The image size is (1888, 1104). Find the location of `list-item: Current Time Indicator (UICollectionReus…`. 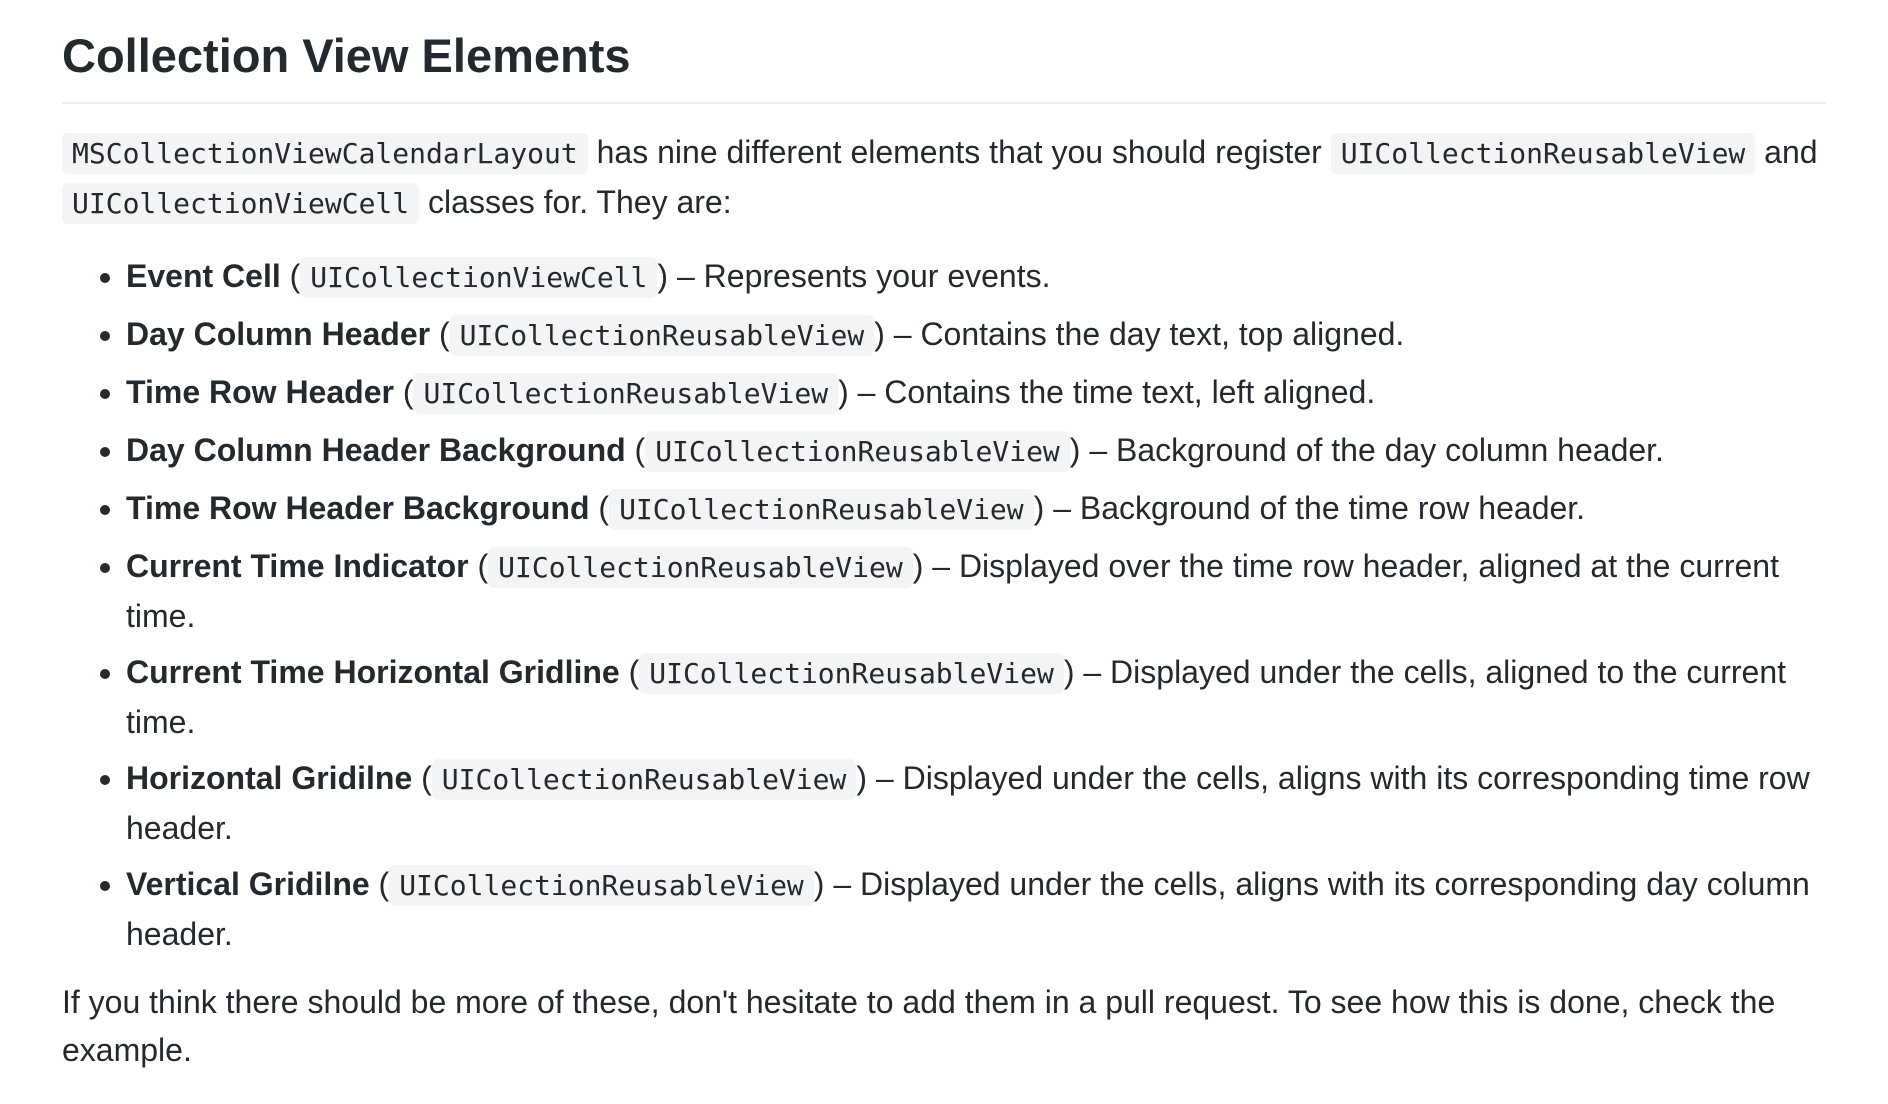

list-item: Current Time Indicator (UICollectionReus… is located at coordinates (976, 591).